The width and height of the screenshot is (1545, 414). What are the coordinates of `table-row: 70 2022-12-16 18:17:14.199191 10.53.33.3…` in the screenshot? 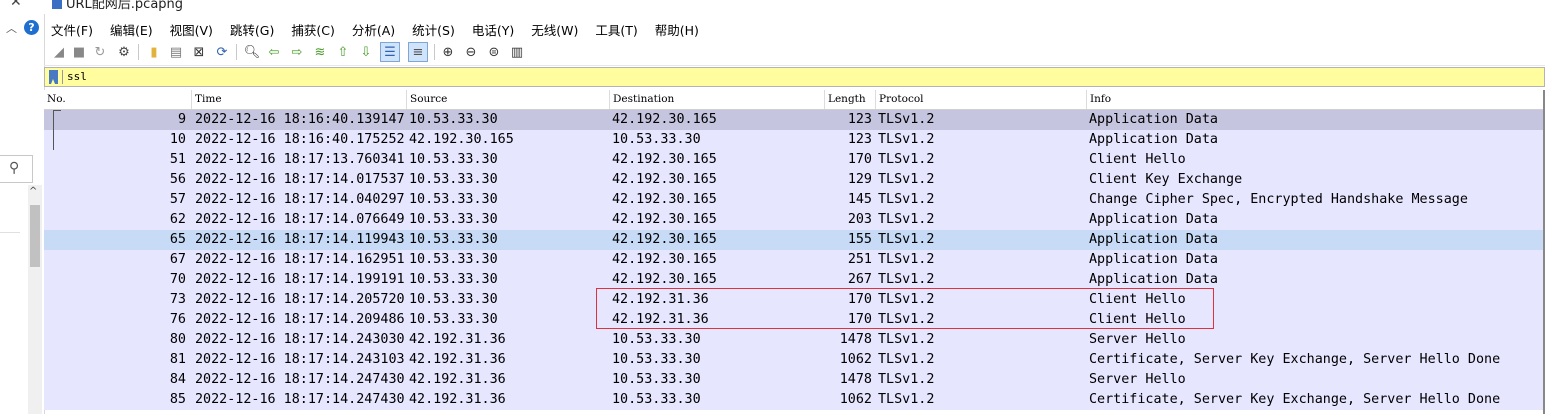 It's located at (794, 280).